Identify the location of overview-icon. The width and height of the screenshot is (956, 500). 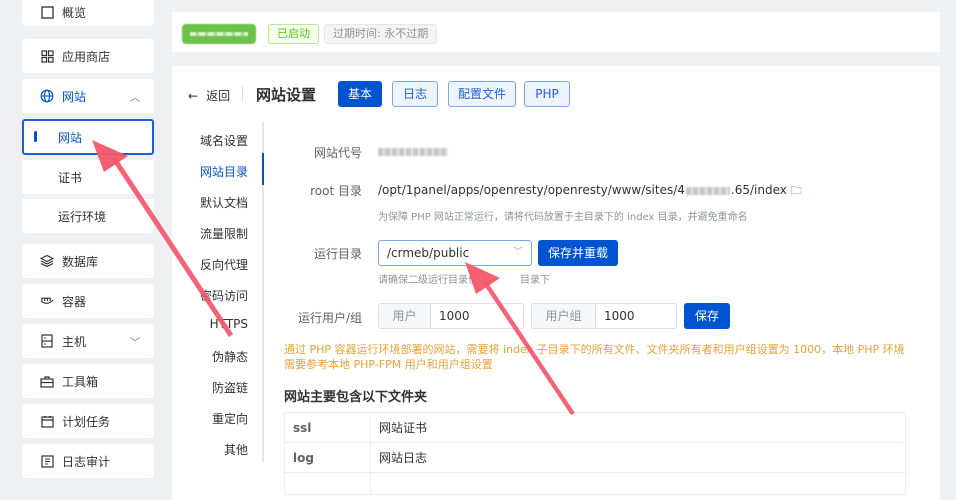
(47, 12).